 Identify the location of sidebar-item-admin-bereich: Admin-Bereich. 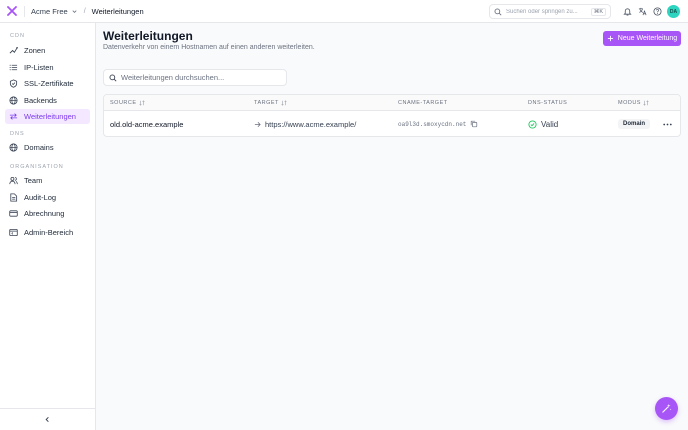
(47, 232).